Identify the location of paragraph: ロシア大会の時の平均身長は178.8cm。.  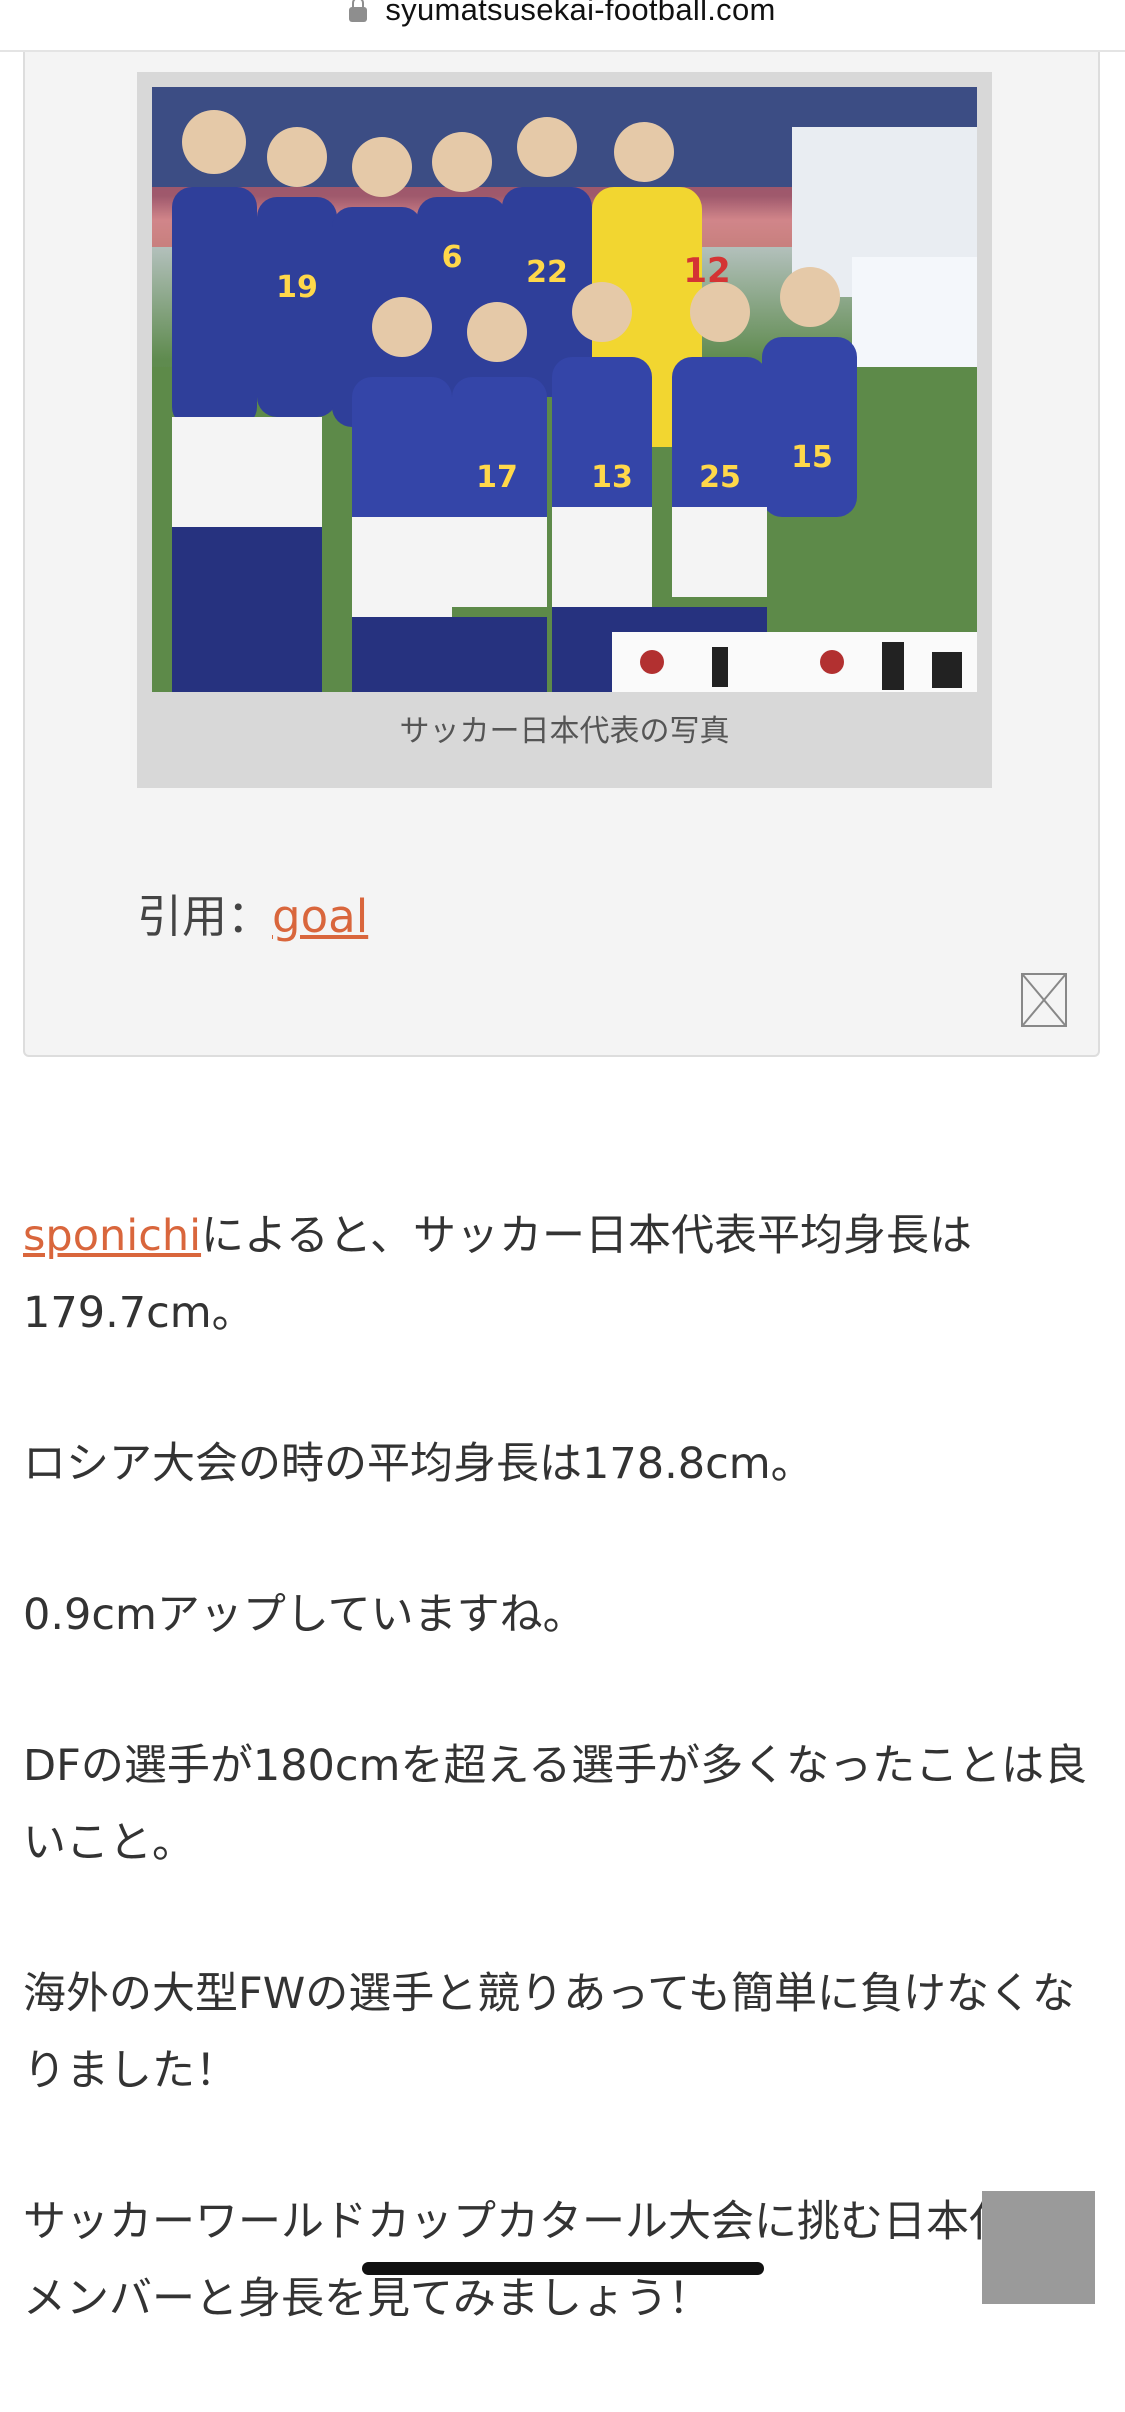
(418, 1464).